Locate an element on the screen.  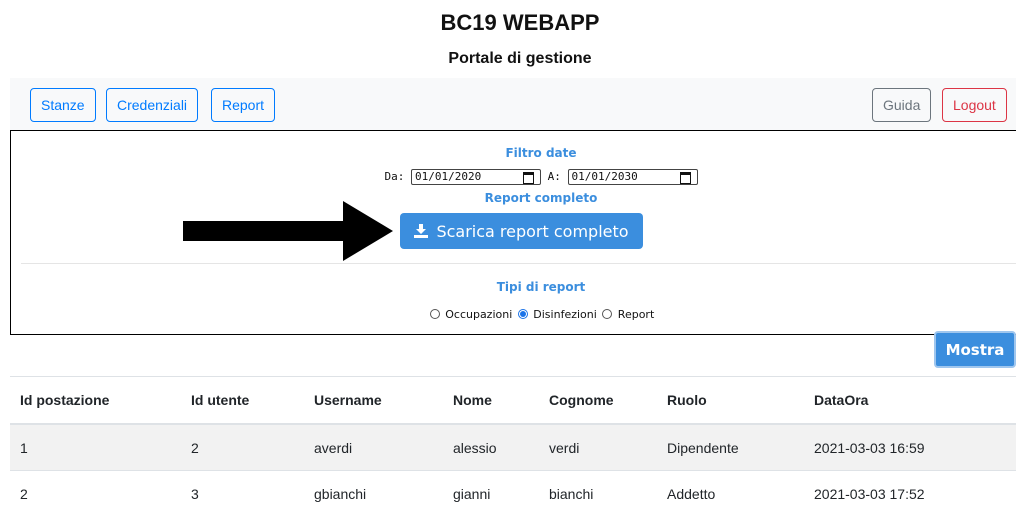
mostra-button: Mostra is located at coordinates (975, 349).